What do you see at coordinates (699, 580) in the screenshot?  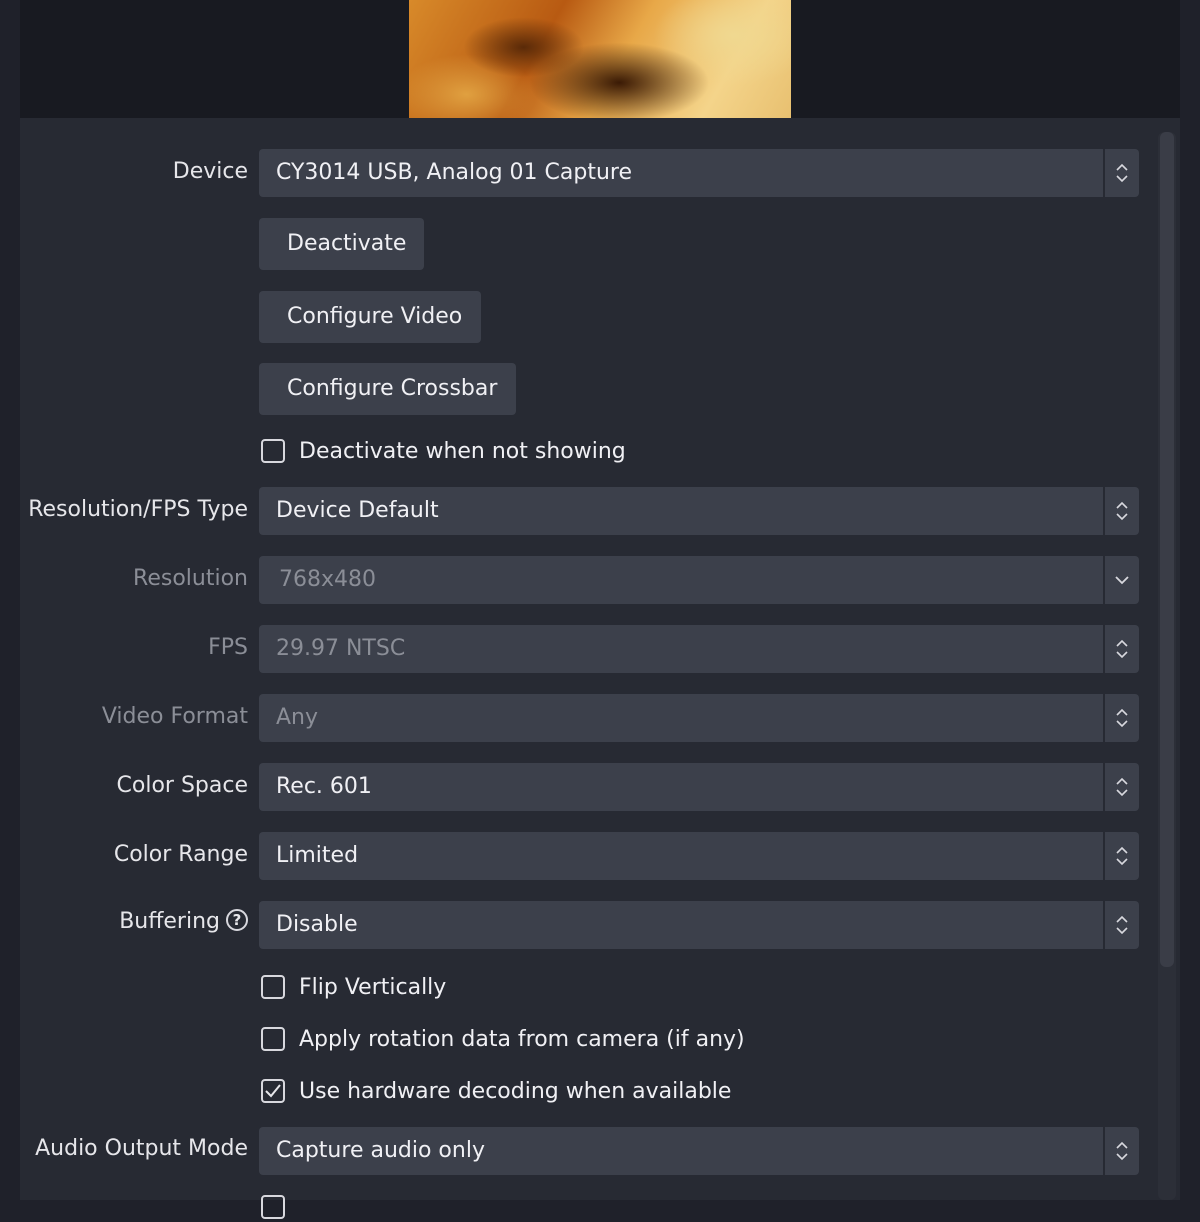 I see `resolution-combobox: 768x480` at bounding box center [699, 580].